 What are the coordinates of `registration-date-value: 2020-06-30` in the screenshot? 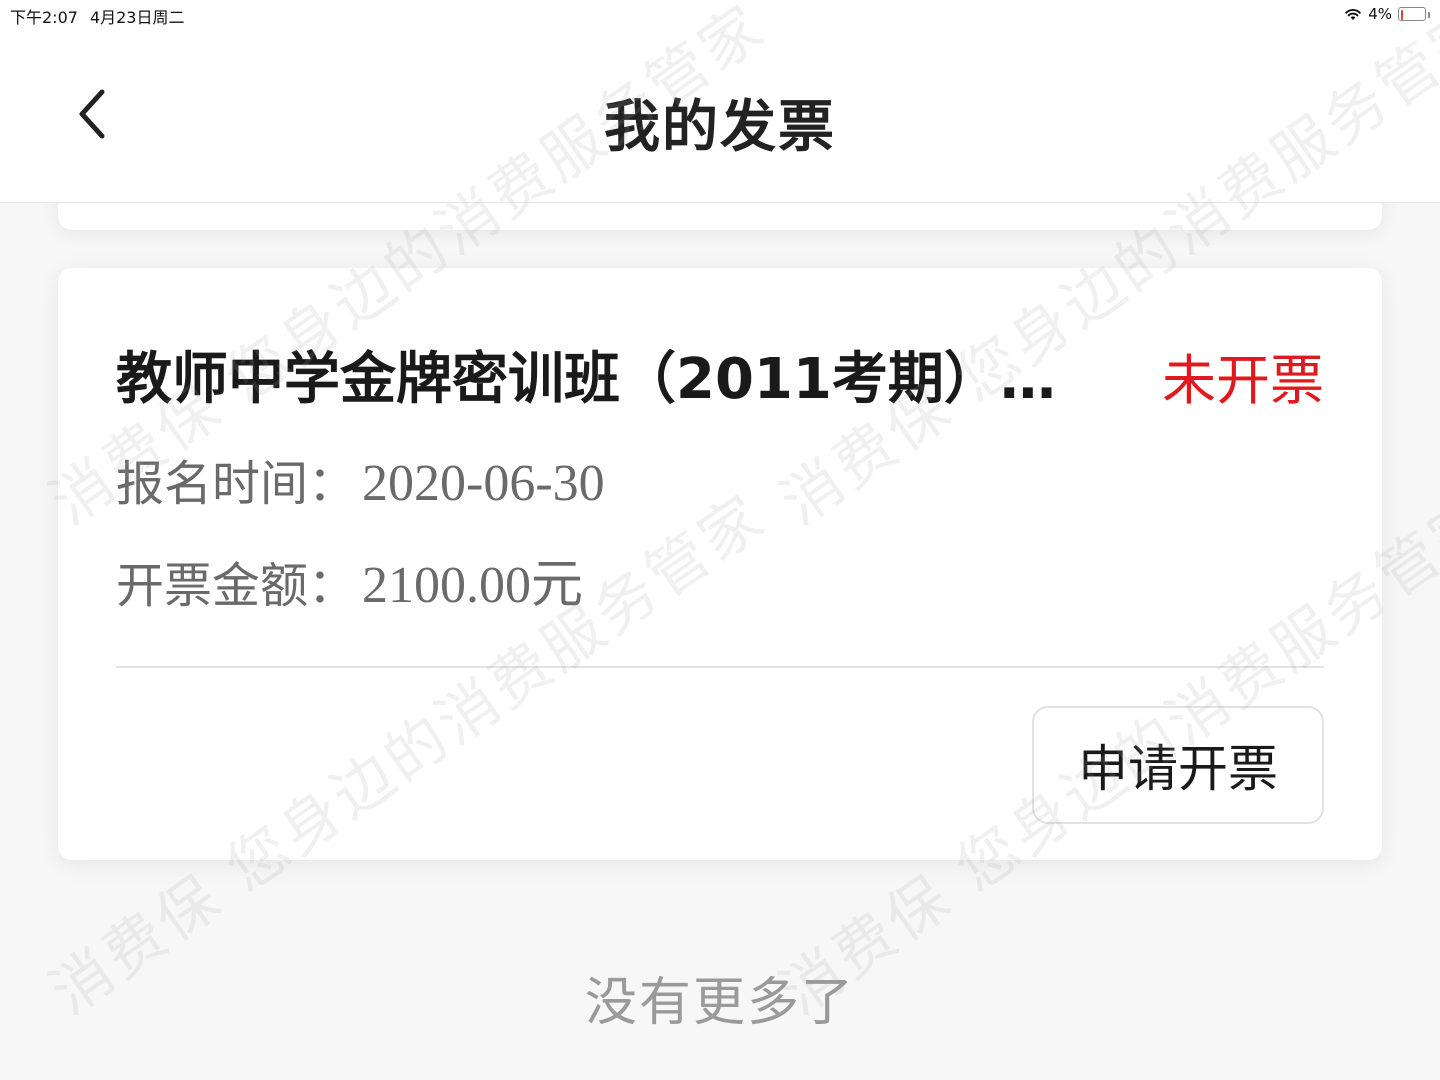 It's located at (483, 483).